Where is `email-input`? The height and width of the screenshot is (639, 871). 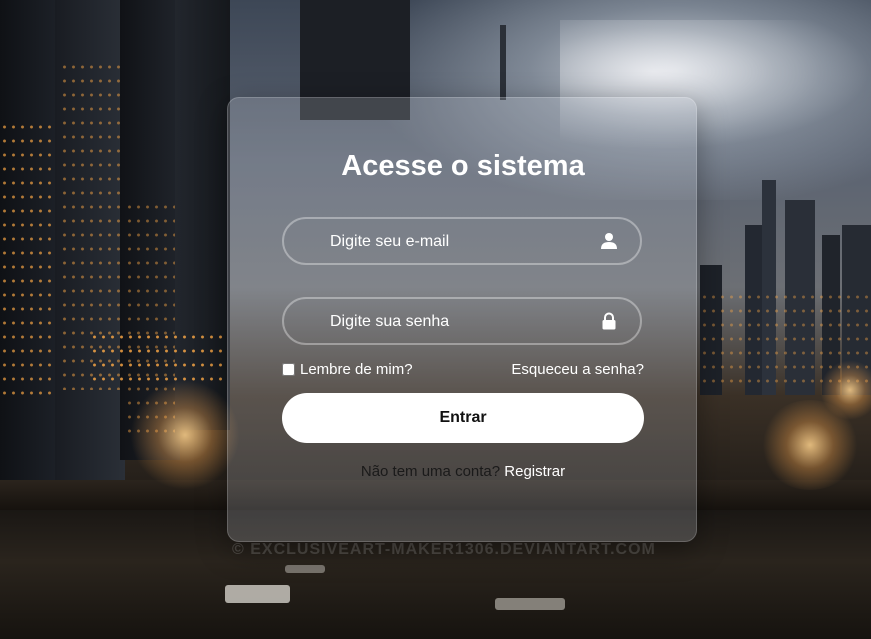
email-input is located at coordinates (460, 242).